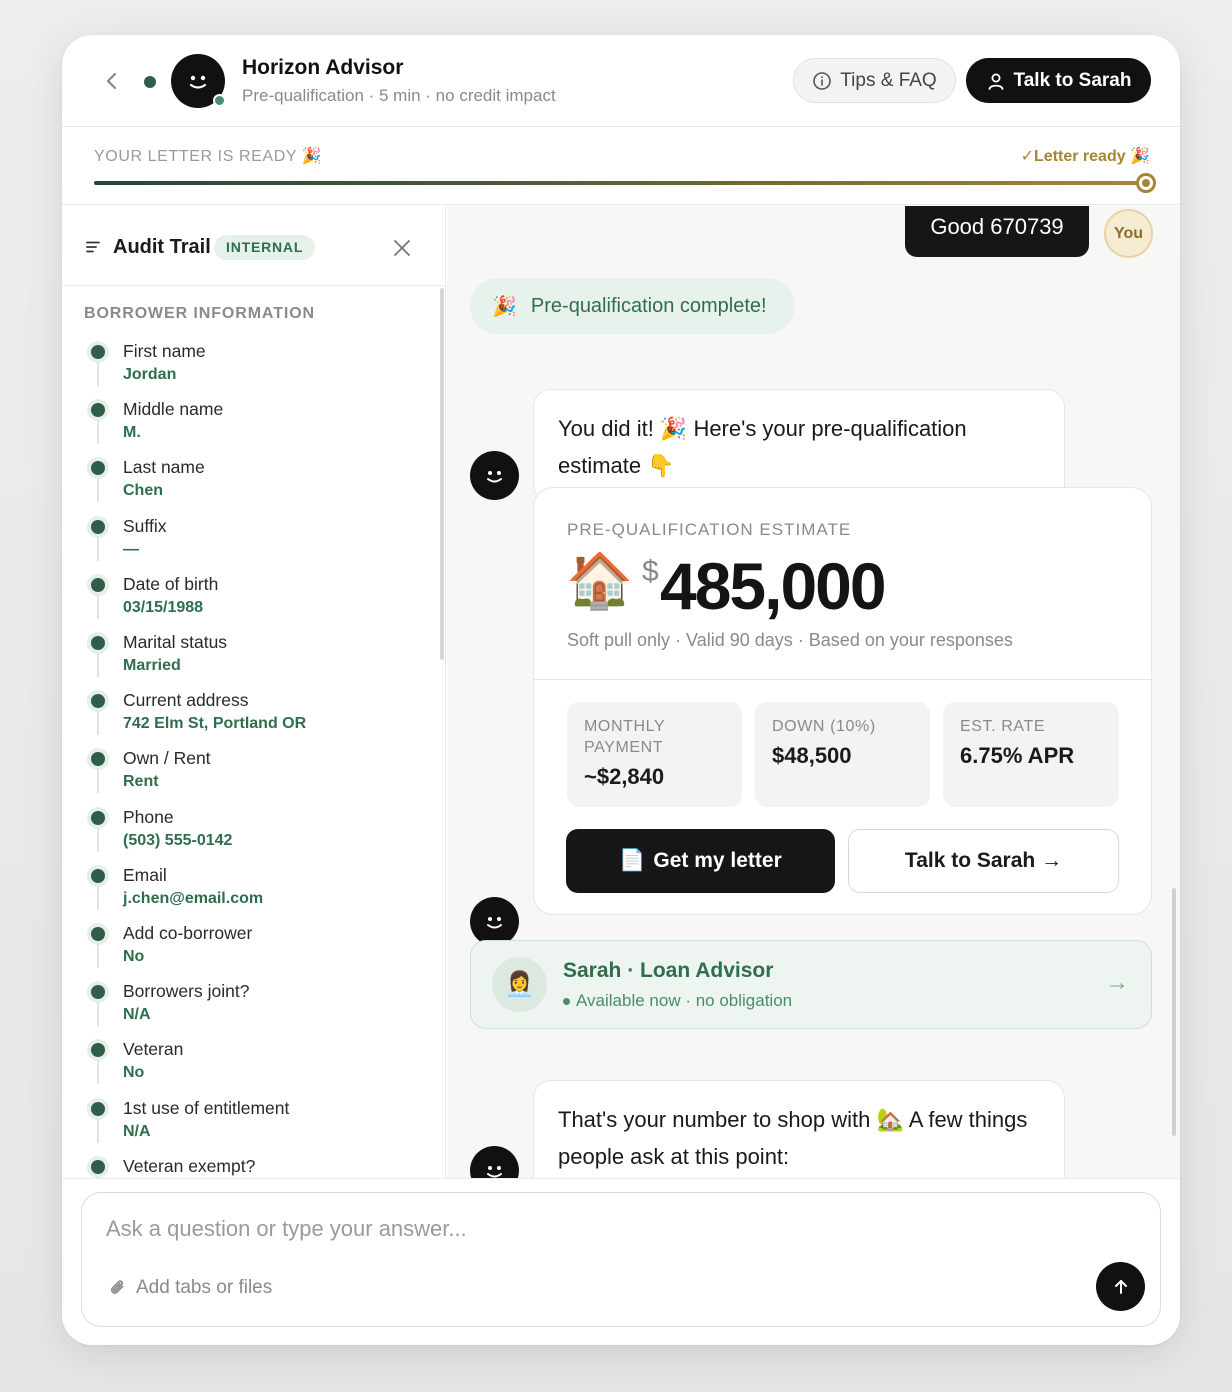 Image resolution: width=1232 pixels, height=1392 pixels. I want to click on talk-to-sarah-button: Talk to Sarah, so click(1058, 80).